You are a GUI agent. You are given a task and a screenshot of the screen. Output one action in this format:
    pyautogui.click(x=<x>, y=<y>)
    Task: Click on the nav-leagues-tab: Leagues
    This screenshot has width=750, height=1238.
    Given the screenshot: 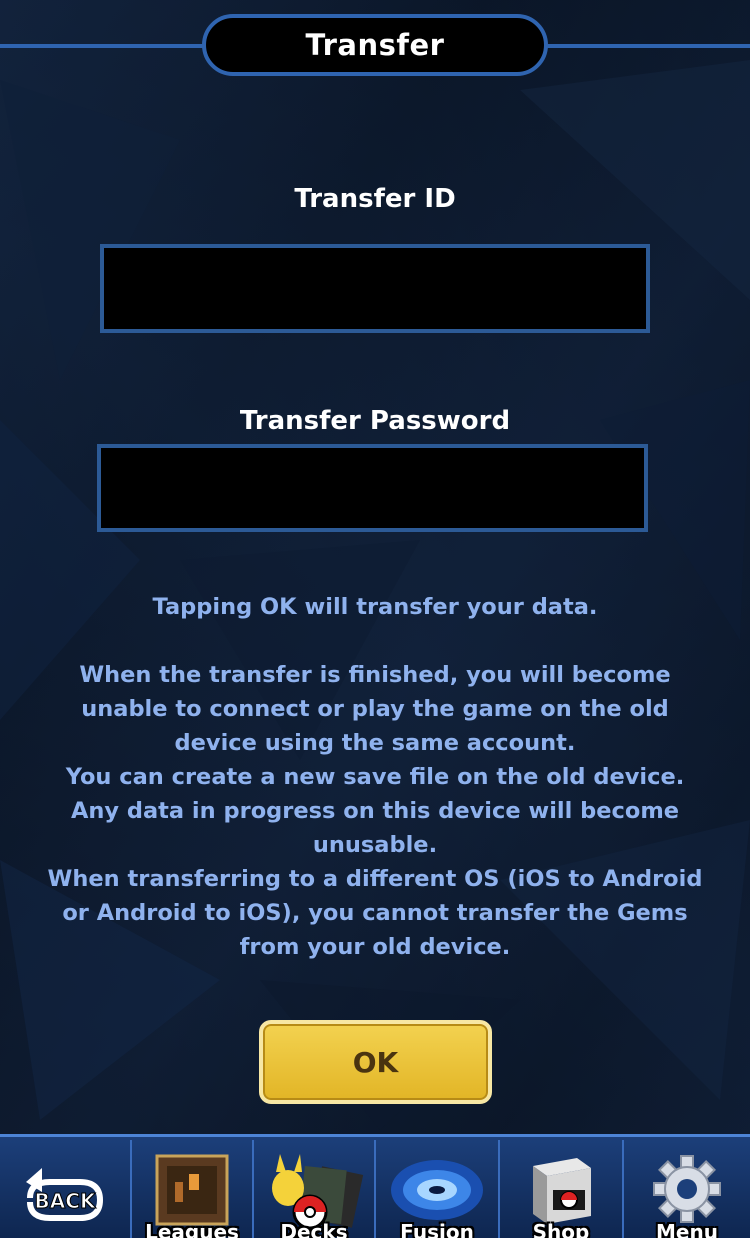 What is the action you would take?
    pyautogui.click(x=191, y=1189)
    